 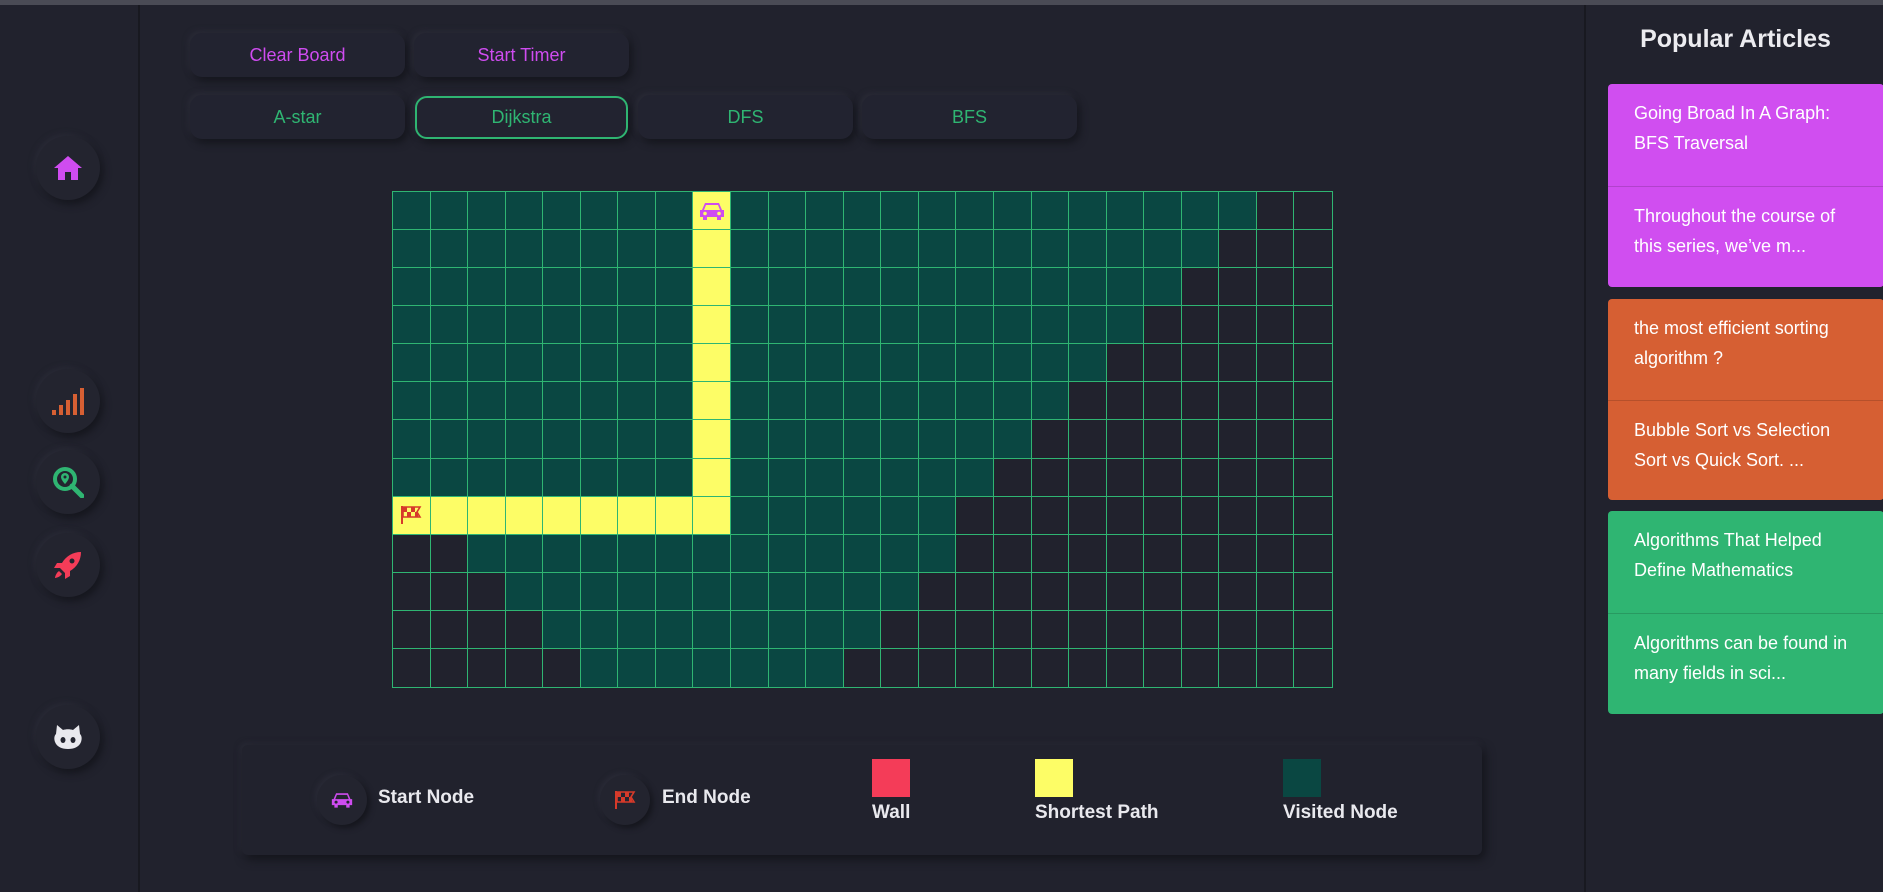 I want to click on start-timer-button: Start Timer, so click(x=521, y=55).